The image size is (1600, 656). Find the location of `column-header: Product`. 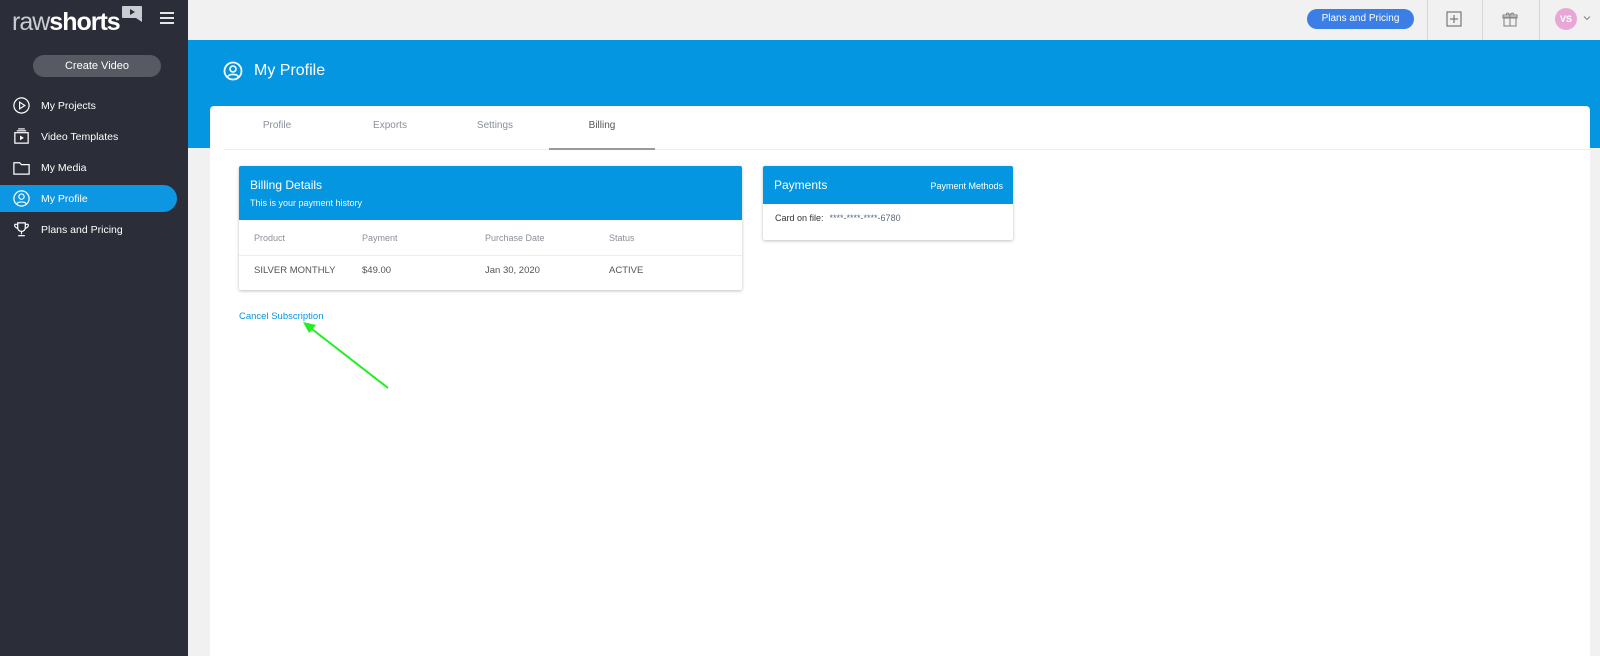

column-header: Product is located at coordinates (270, 238).